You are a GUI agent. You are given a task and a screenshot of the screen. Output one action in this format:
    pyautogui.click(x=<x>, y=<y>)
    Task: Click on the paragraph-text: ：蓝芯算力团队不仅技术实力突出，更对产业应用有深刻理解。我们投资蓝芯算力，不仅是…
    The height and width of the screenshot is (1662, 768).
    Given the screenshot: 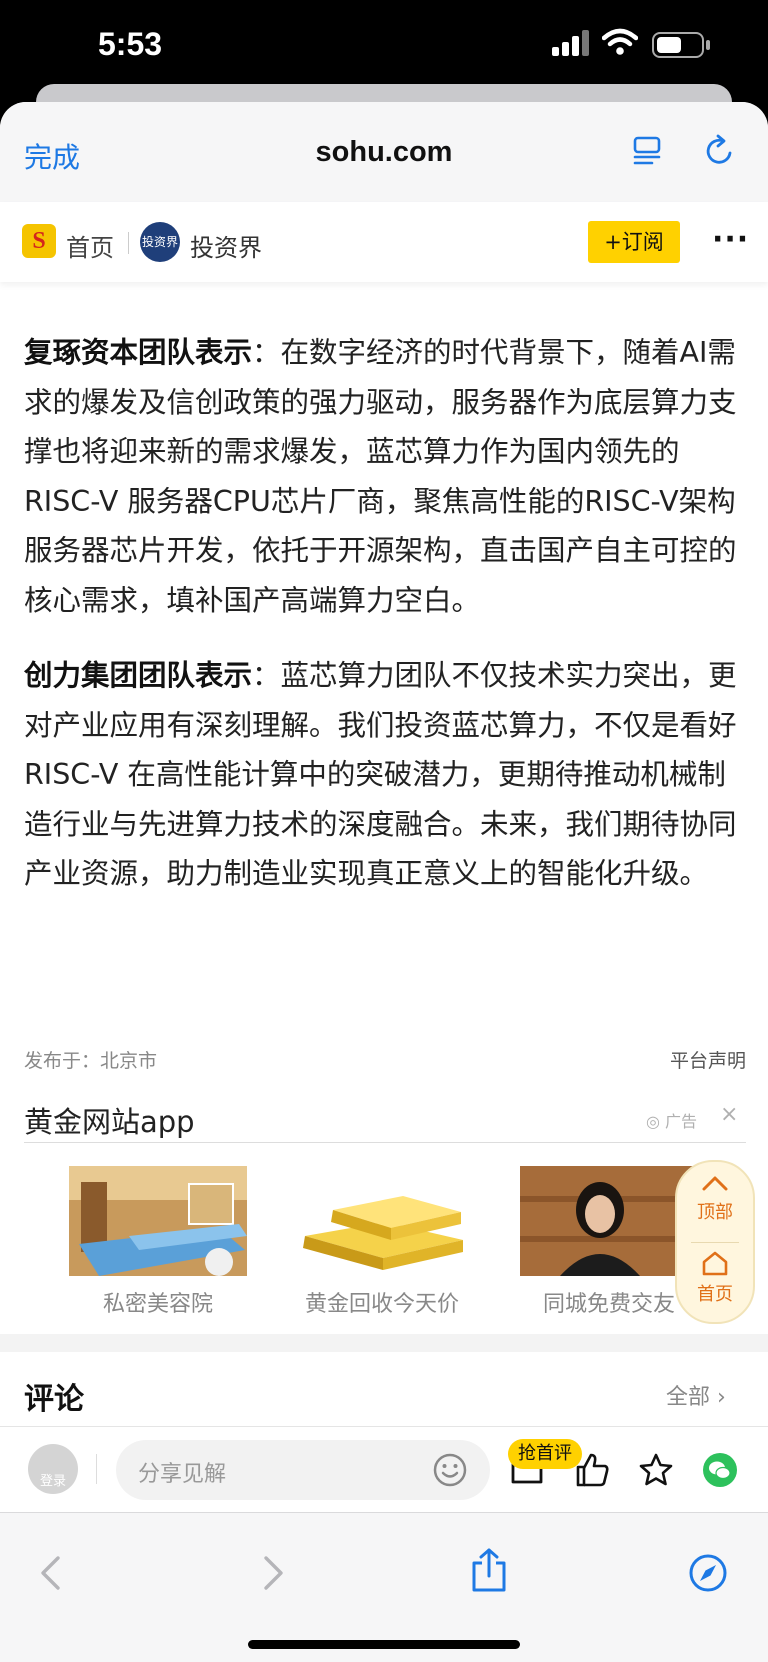 What is the action you would take?
    pyautogui.click(x=380, y=774)
    